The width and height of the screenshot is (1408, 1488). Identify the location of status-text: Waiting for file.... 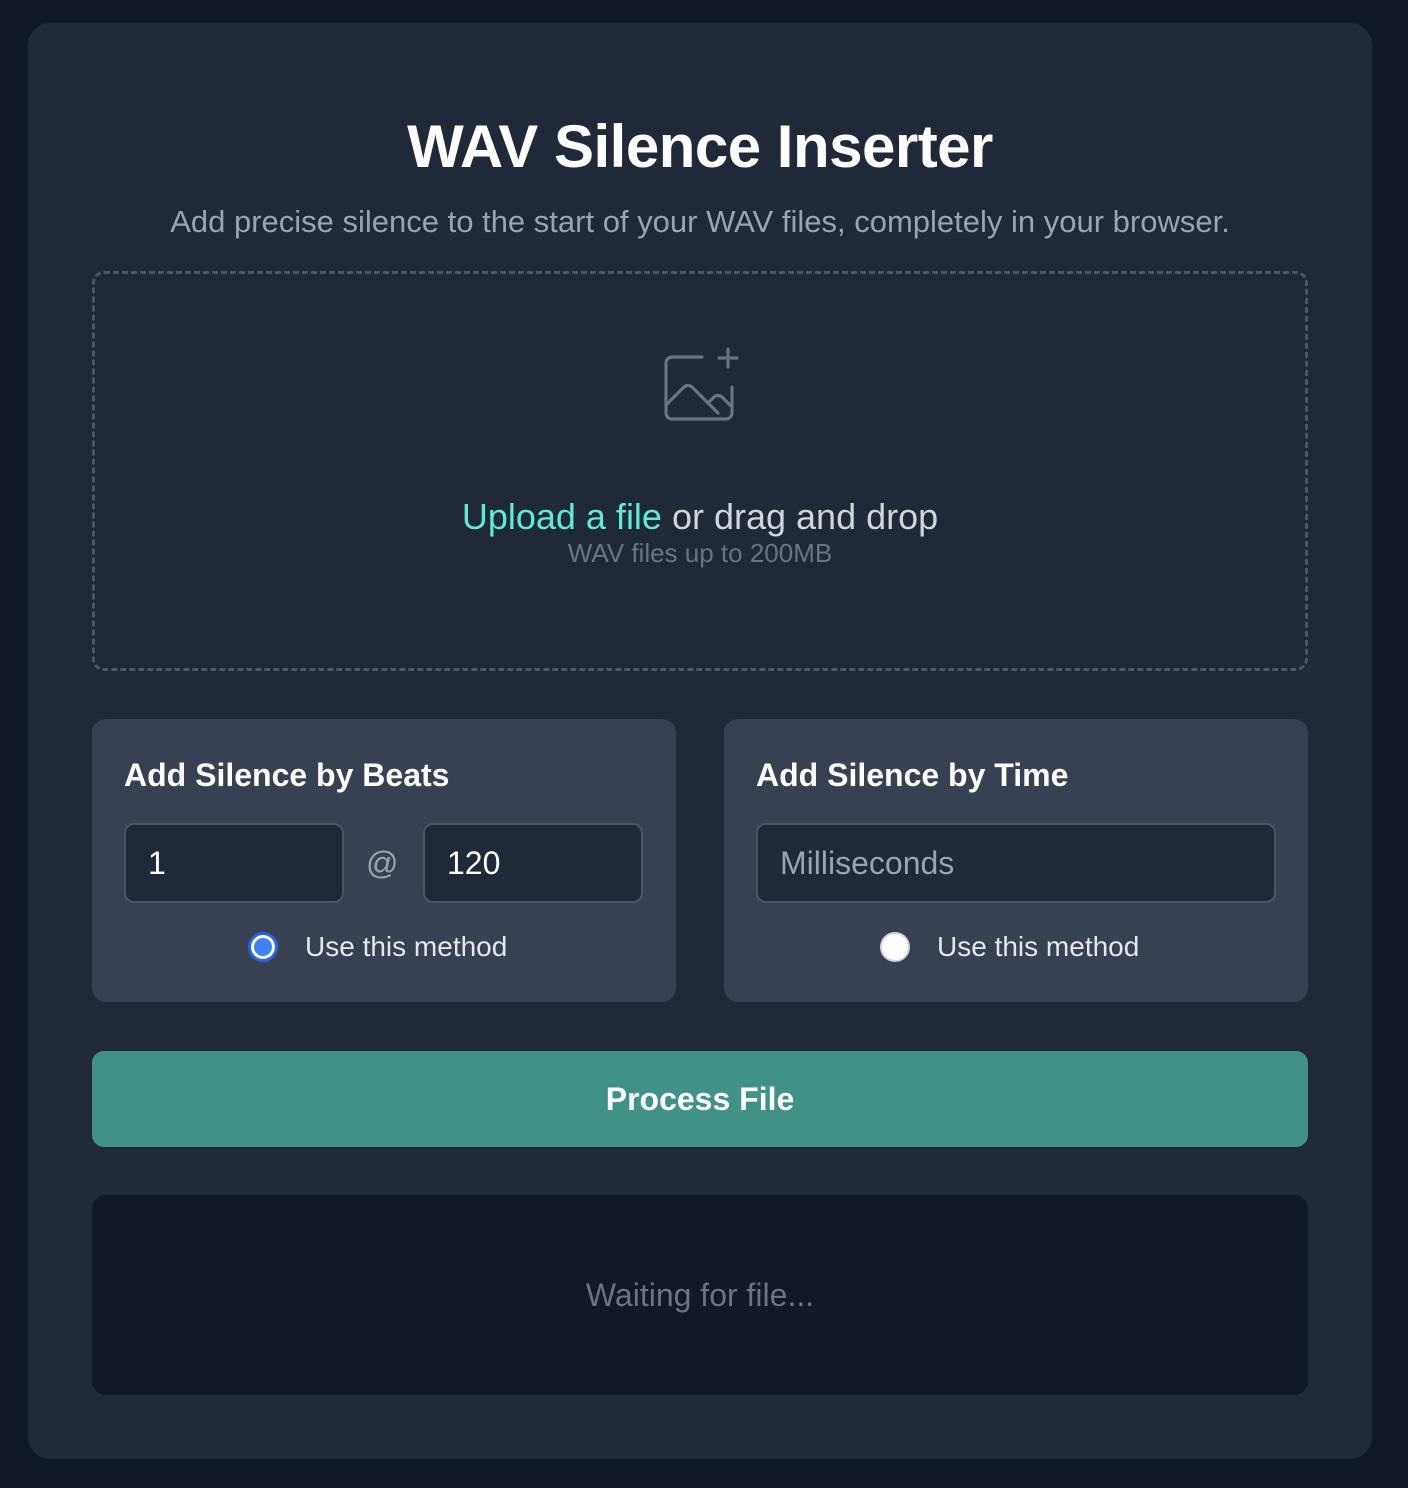
(700, 1295).